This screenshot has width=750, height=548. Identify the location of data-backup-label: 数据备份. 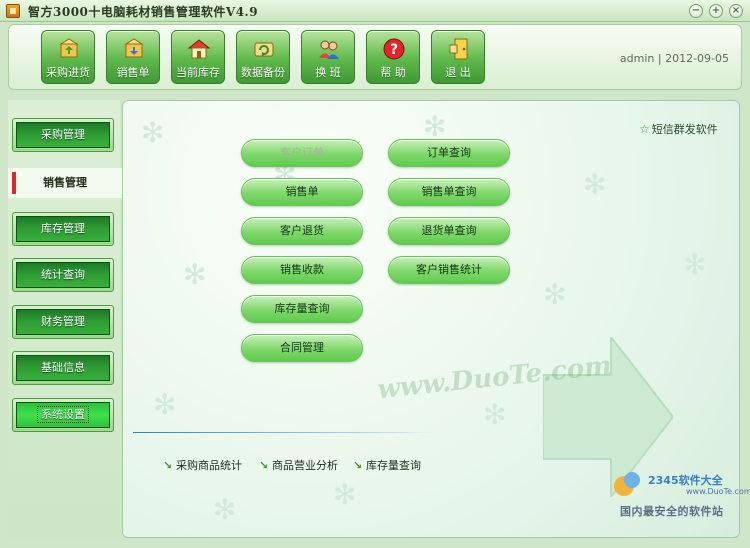
(263, 72).